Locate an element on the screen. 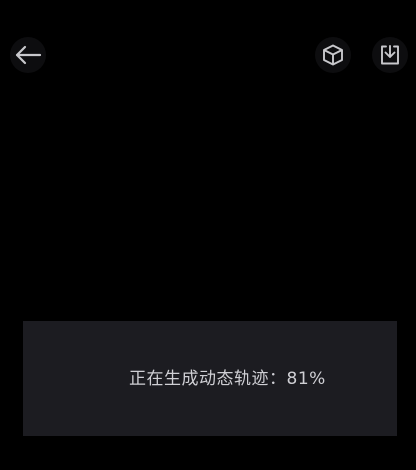 This screenshot has width=416, height=470. cube-icon is located at coordinates (333, 55).